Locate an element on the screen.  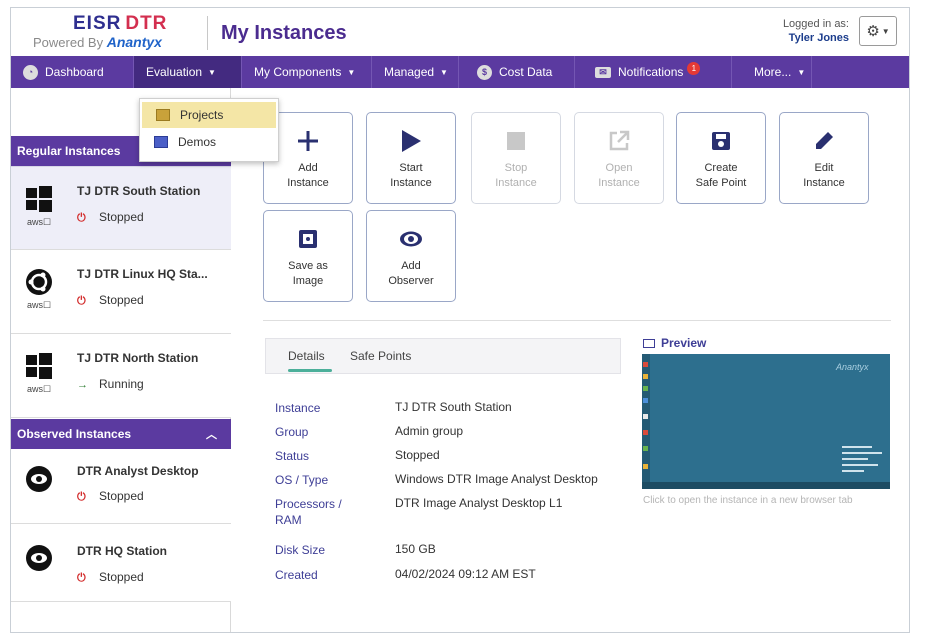
anantyx-brand: Anantyx is located at coordinates (134, 42).